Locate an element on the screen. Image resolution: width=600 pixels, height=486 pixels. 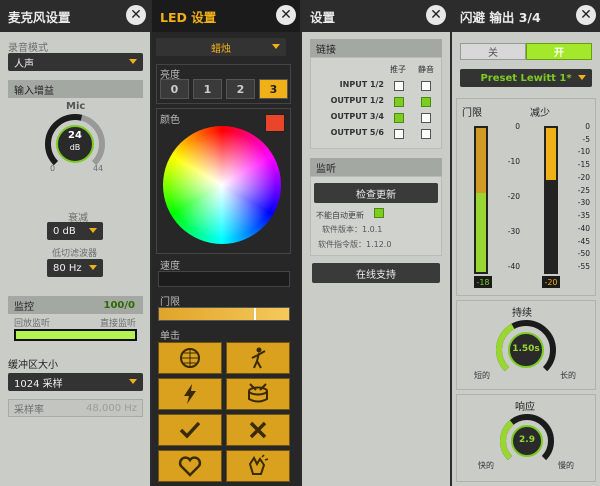
panel-title: 闪避 输出 3/4 is located at coordinates (500, 17).